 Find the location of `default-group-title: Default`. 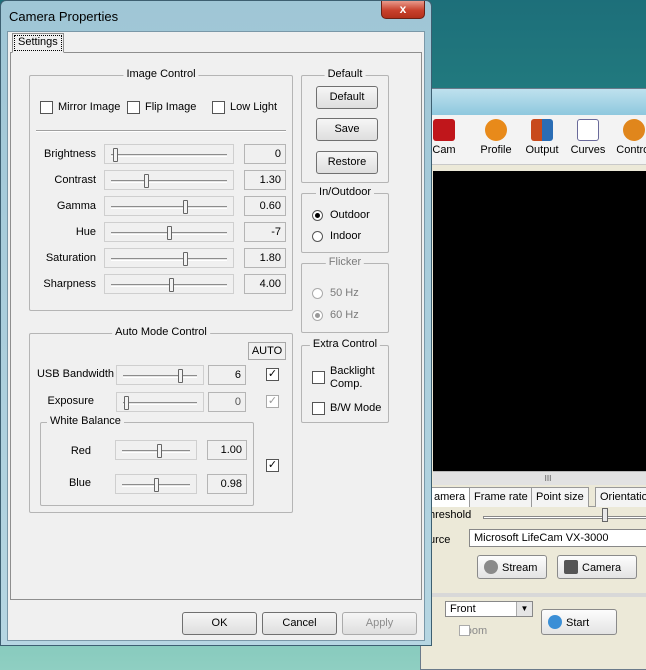

default-group-title: Default is located at coordinates (345, 74).